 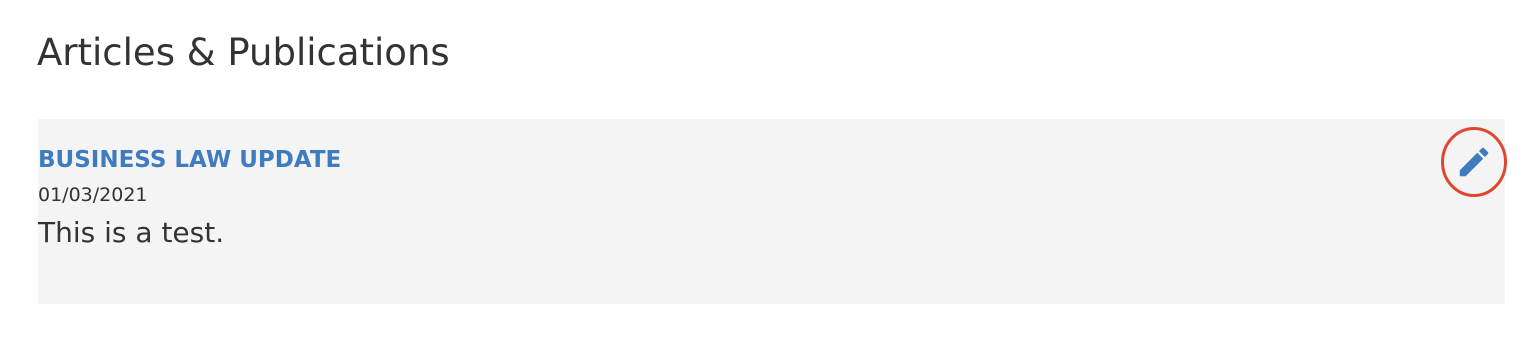 What do you see at coordinates (131, 232) in the screenshot?
I see `article-body: This is a test.` at bounding box center [131, 232].